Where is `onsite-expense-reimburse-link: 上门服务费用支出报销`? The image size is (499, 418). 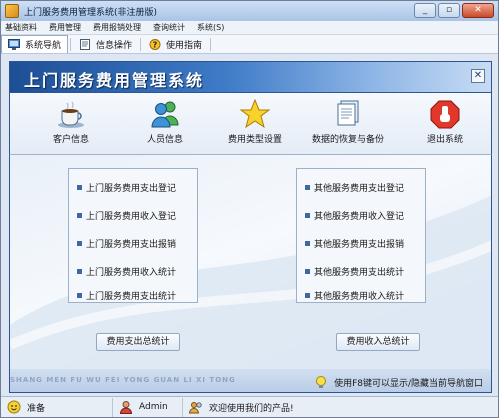
onsite-expense-reimburse-link: 上门服务费用支出报销 is located at coordinates (126, 243).